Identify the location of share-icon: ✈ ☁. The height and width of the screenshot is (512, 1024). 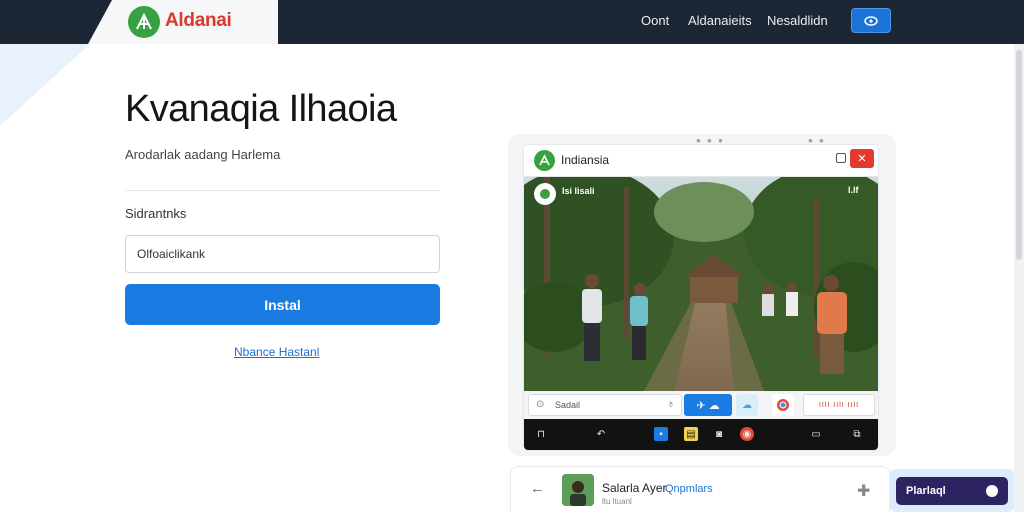
(708, 405).